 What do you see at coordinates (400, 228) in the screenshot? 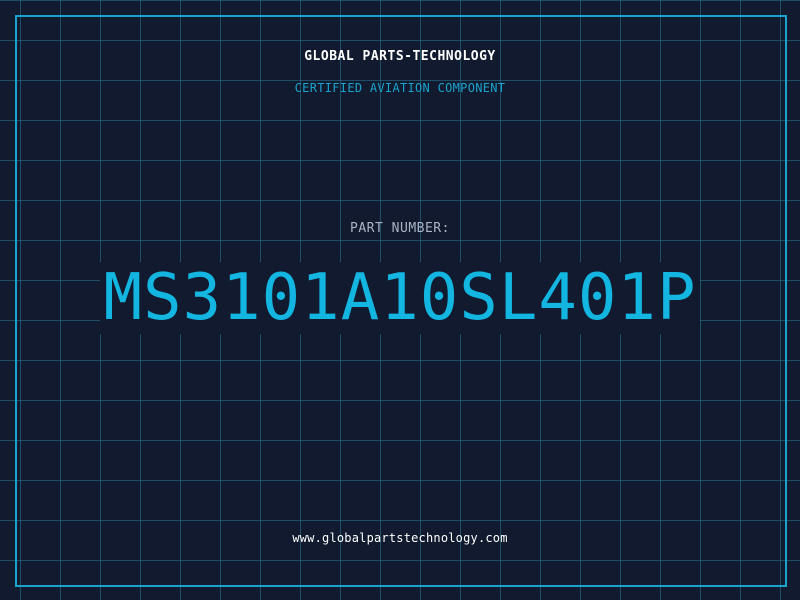
I see `part-number-label: PART NUMBER:` at bounding box center [400, 228].